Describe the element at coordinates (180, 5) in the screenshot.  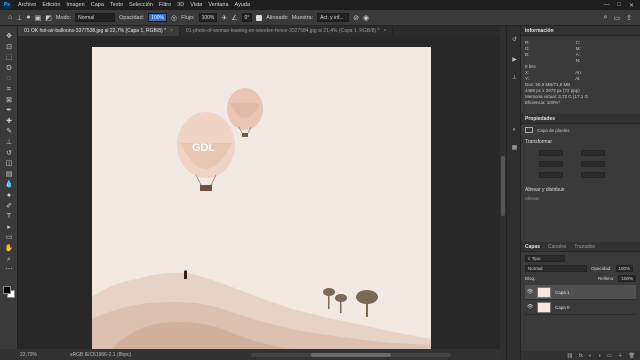
I see `menu-3d: 3D` at that location.